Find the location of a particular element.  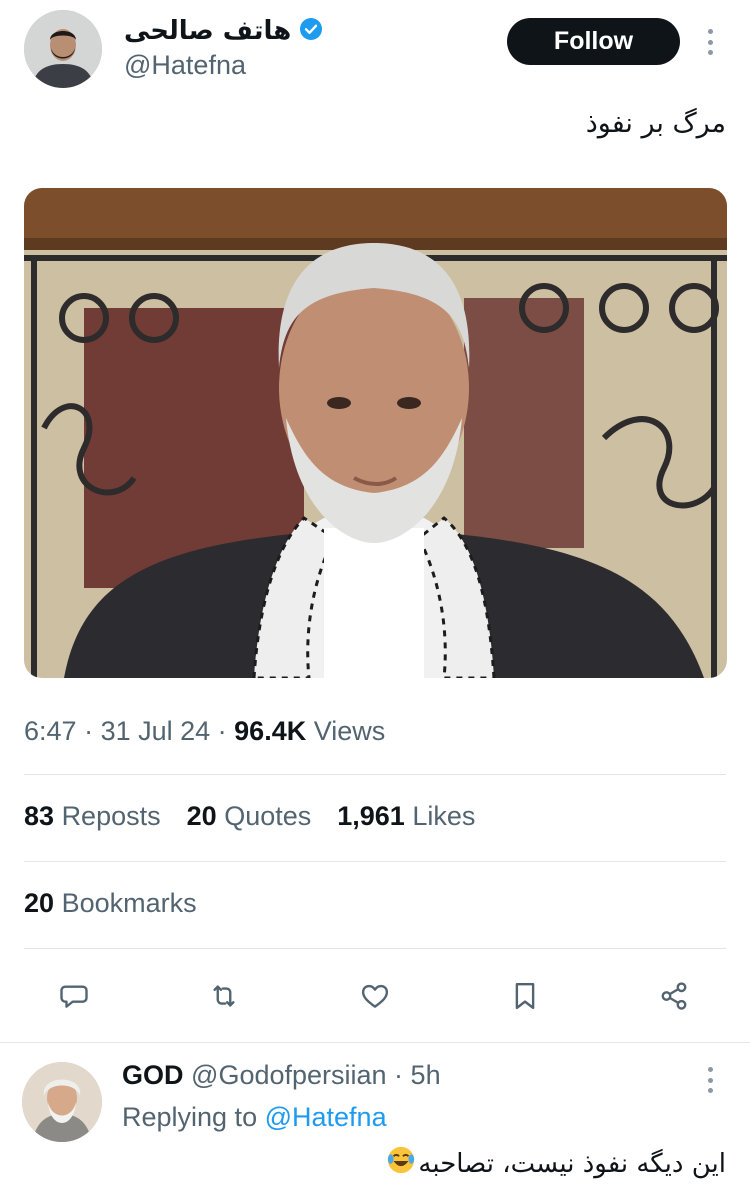

face-with-tears-of-joy-icon is located at coordinates (401, 1163).